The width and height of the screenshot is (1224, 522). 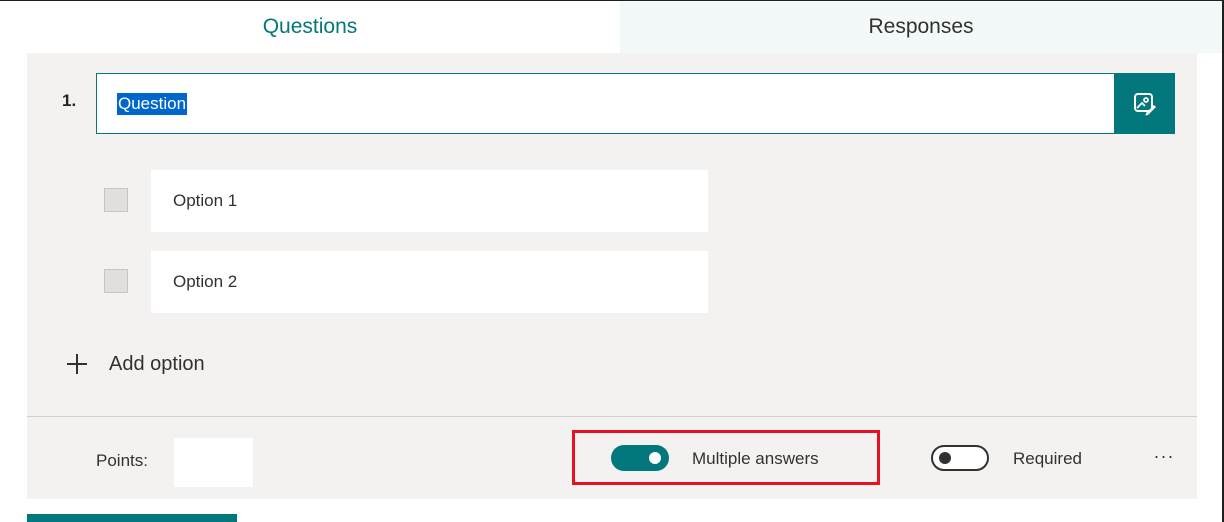 I want to click on question-title-text: Question, so click(x=152, y=103).